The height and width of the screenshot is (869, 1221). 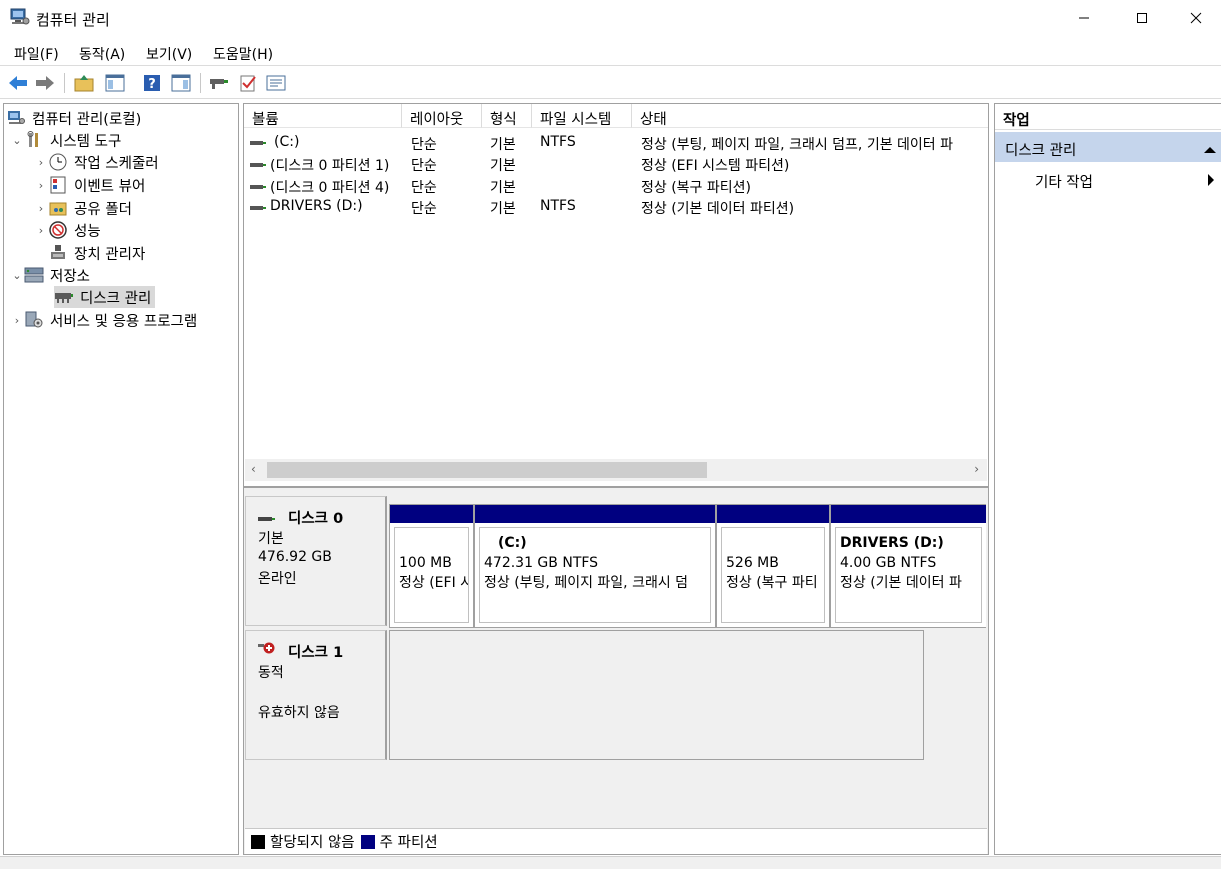 I want to click on close-button, so click(x=1196, y=18).